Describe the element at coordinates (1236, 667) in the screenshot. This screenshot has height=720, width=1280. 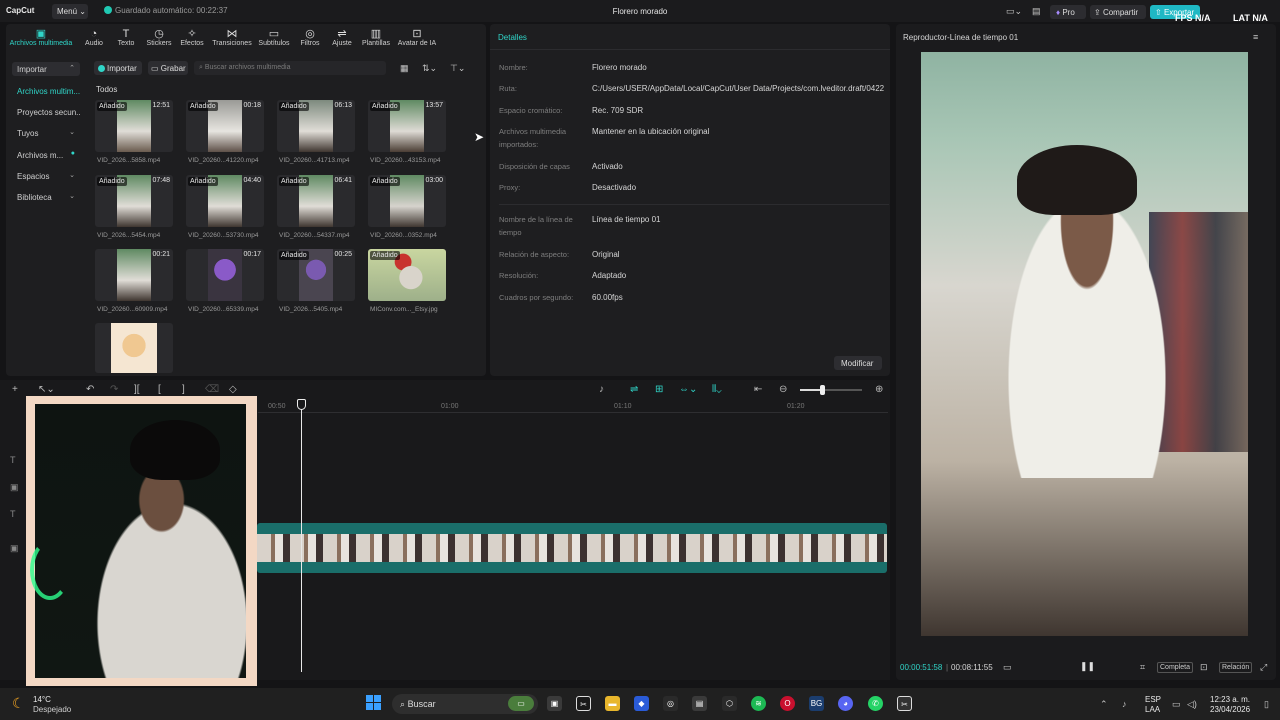
I see `aspect-ratio-button: Relación` at that location.